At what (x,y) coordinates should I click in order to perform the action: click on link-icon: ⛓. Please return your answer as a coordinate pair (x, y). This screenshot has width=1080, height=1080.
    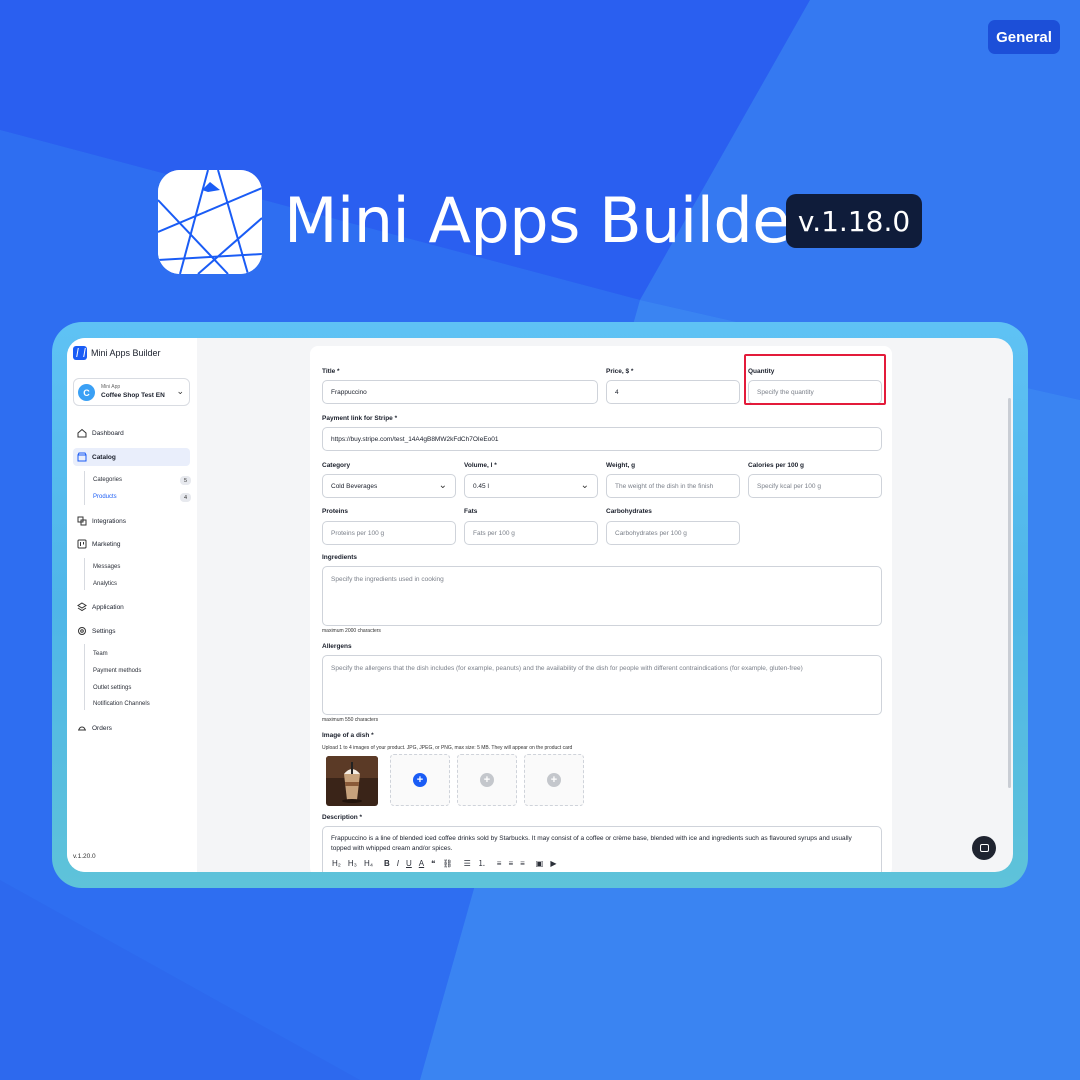
    Looking at the image, I should click on (447, 863).